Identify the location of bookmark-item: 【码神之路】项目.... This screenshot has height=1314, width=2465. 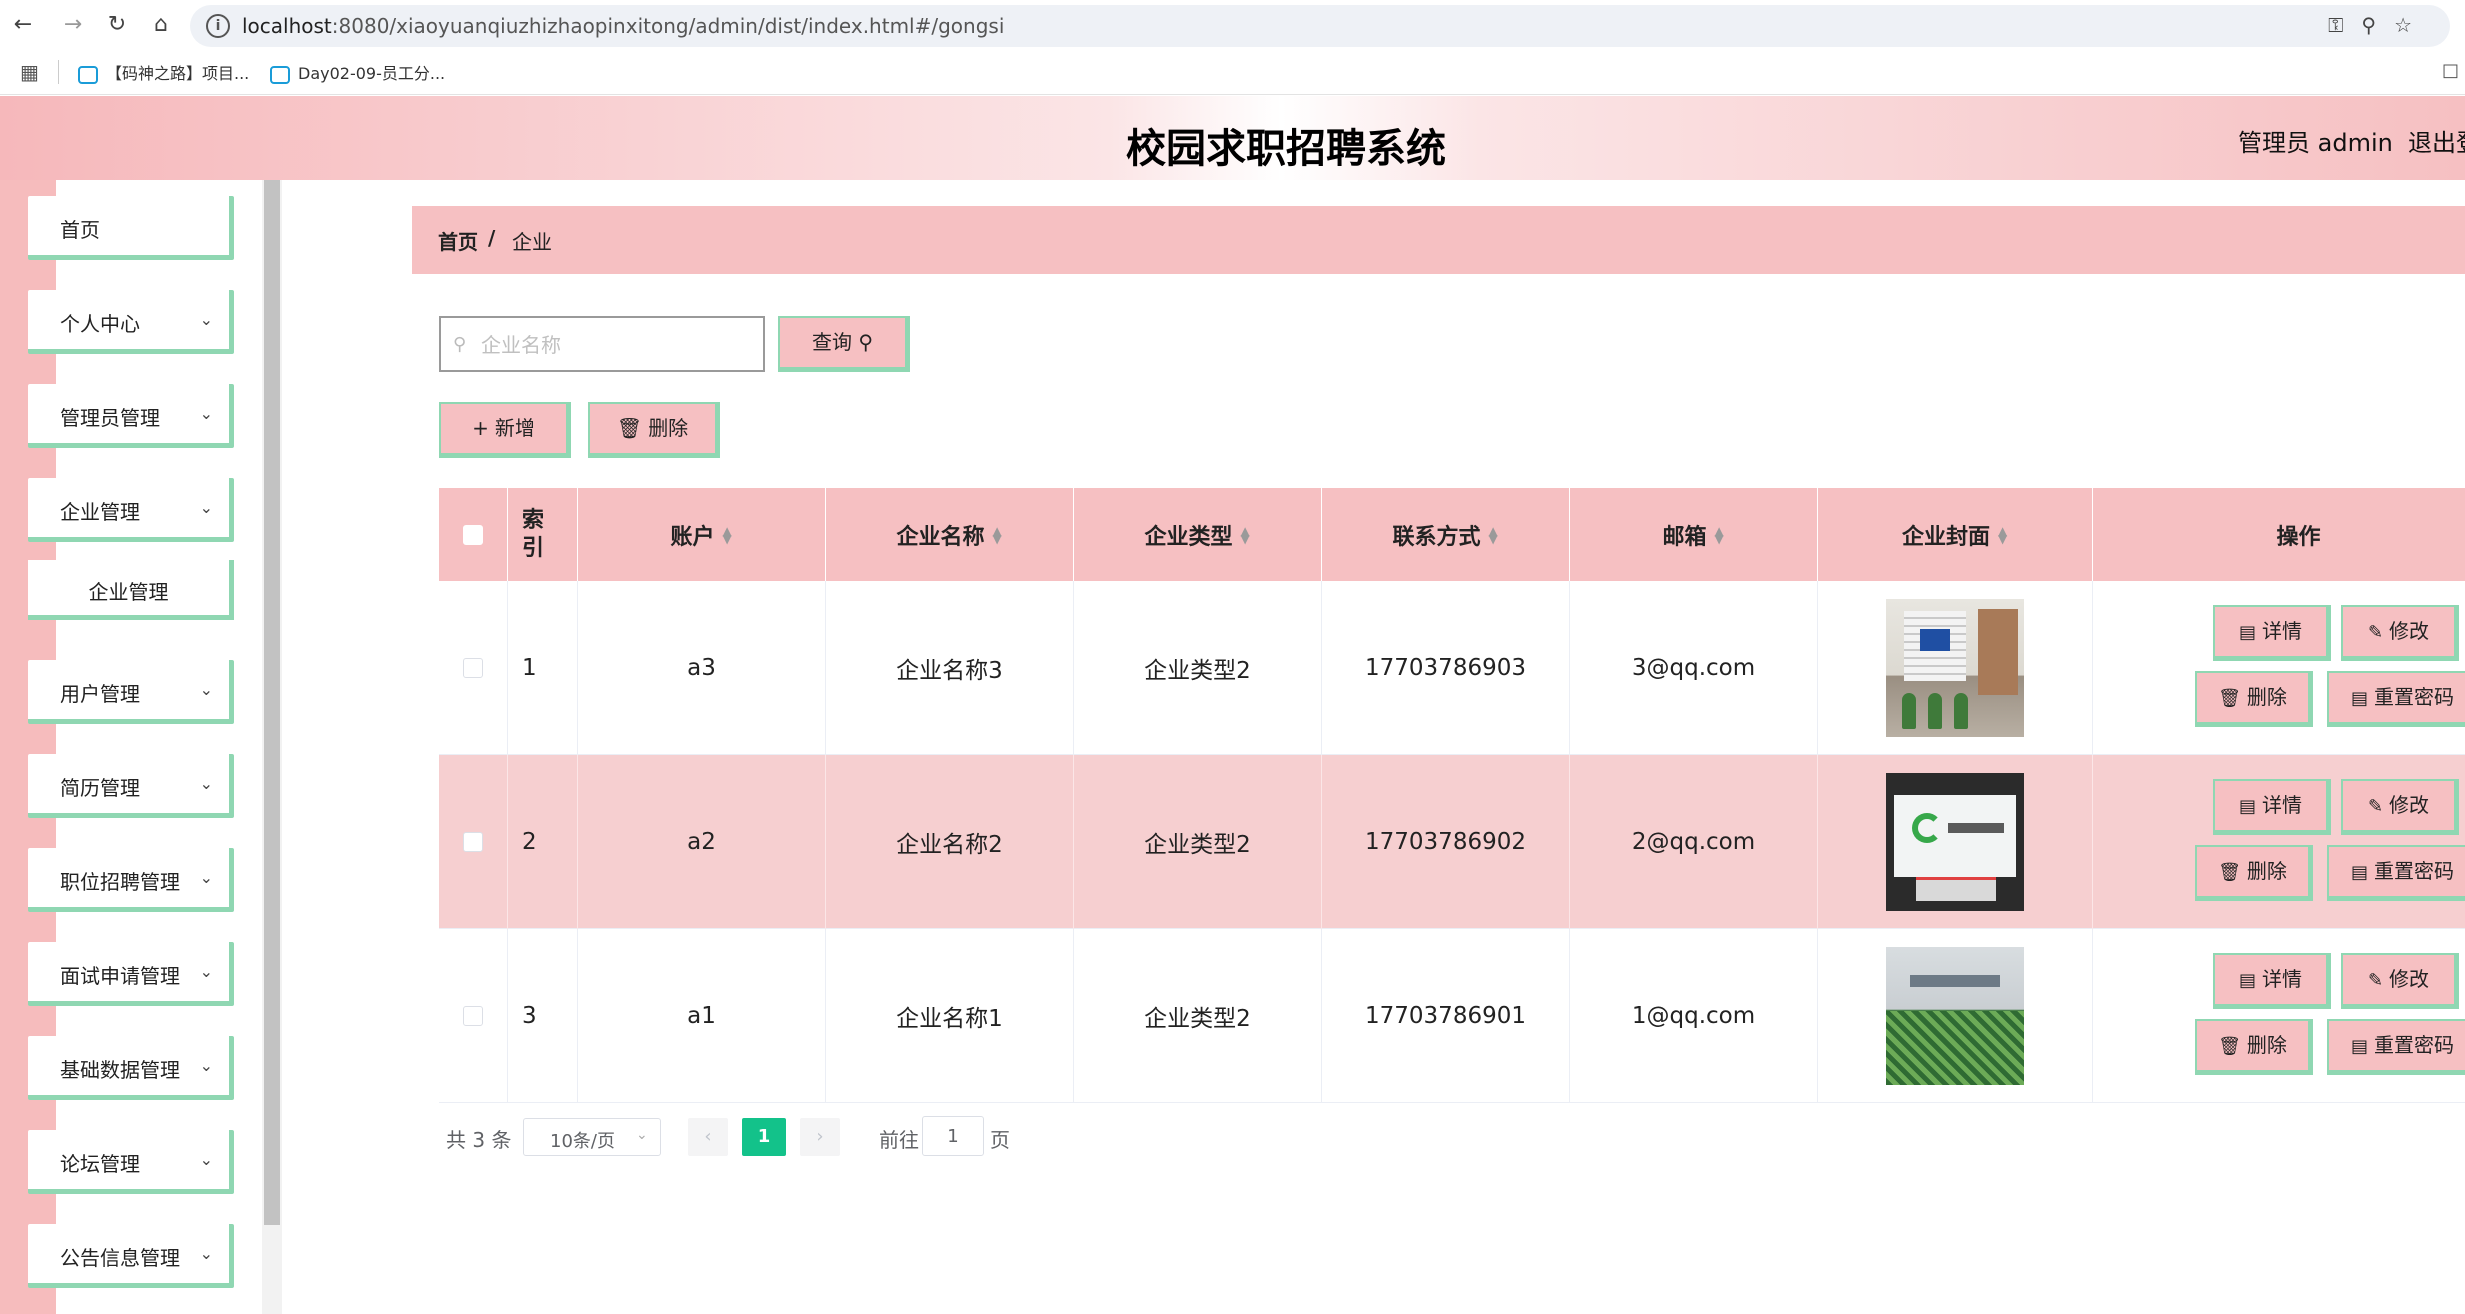
(163, 72).